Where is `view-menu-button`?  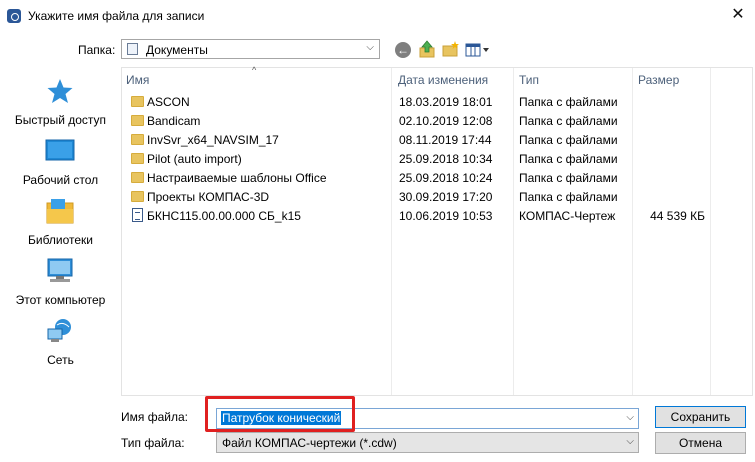
view-menu-button is located at coordinates (478, 50).